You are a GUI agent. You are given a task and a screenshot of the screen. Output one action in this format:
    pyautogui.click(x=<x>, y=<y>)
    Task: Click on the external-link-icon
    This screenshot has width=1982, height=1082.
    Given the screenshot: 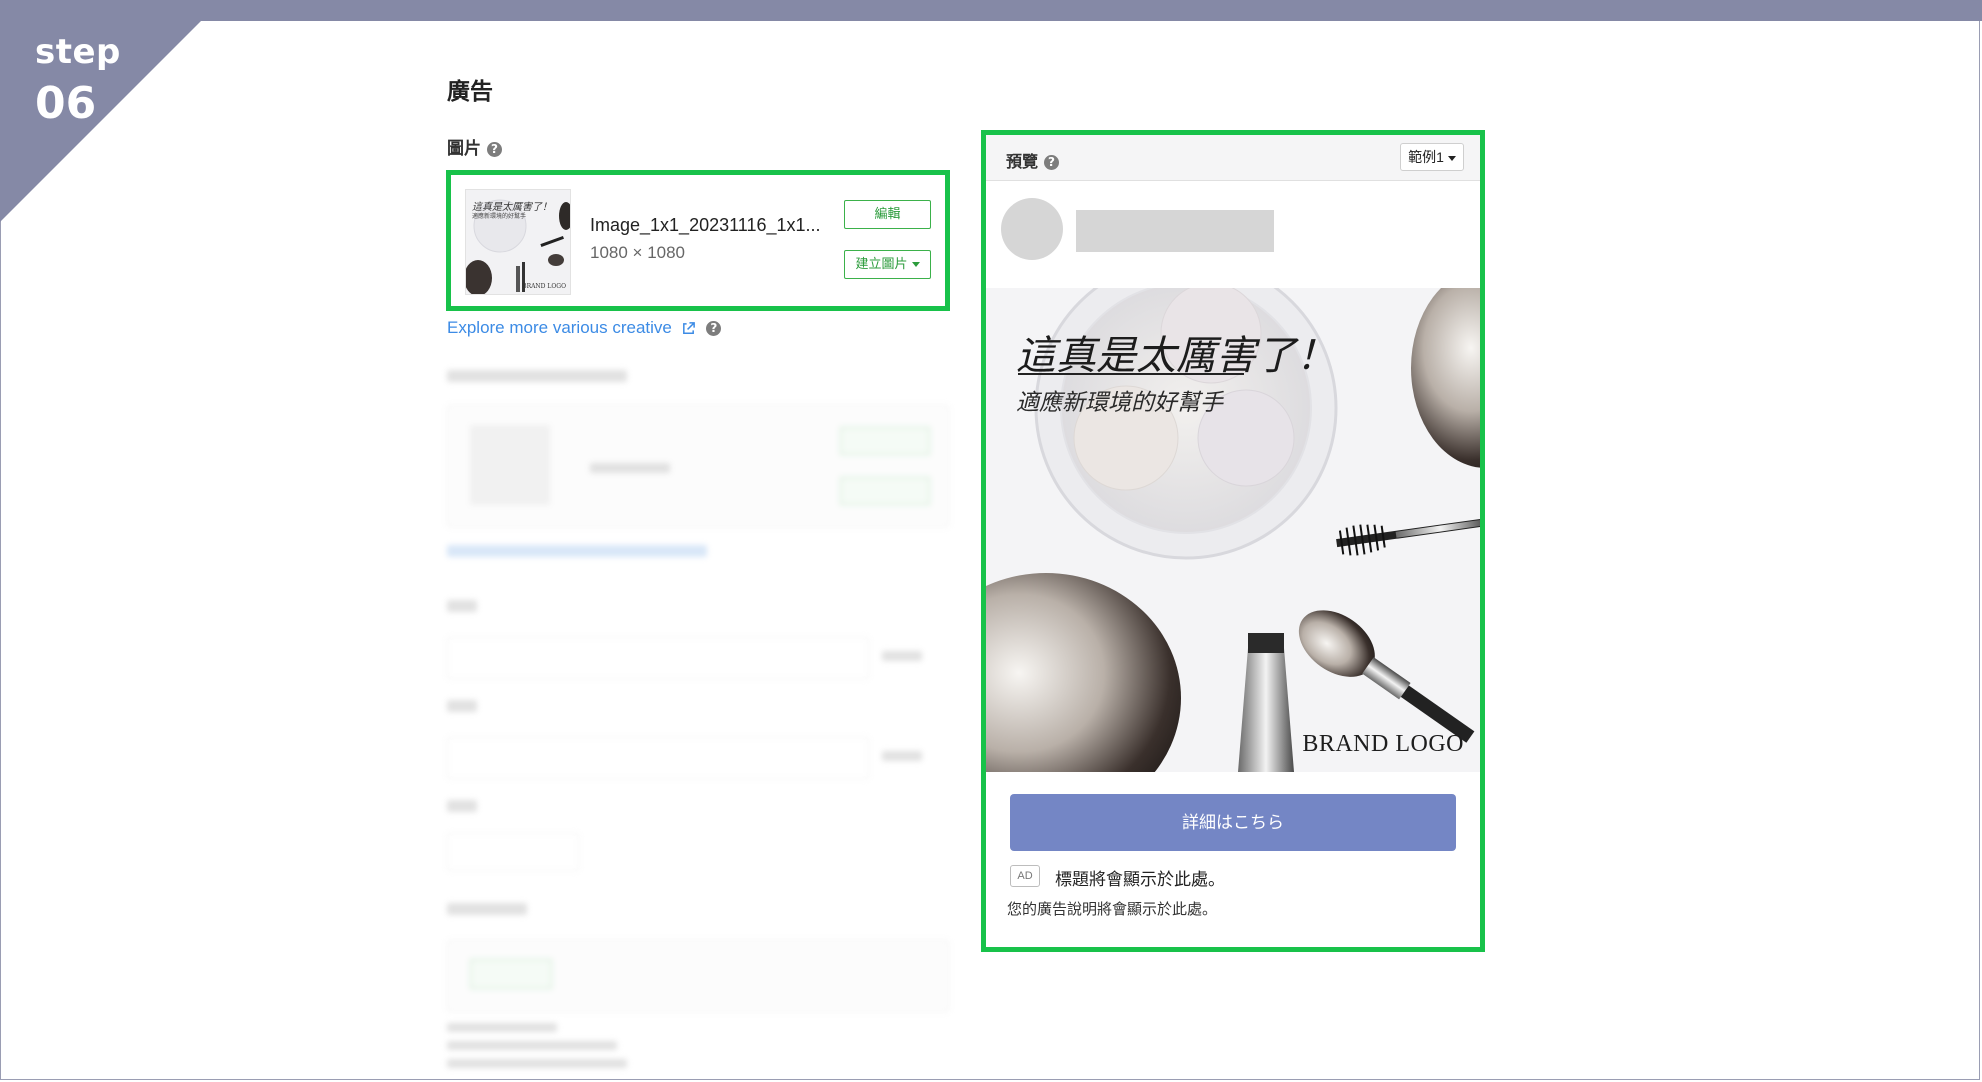 What is the action you would take?
    pyautogui.click(x=688, y=328)
    